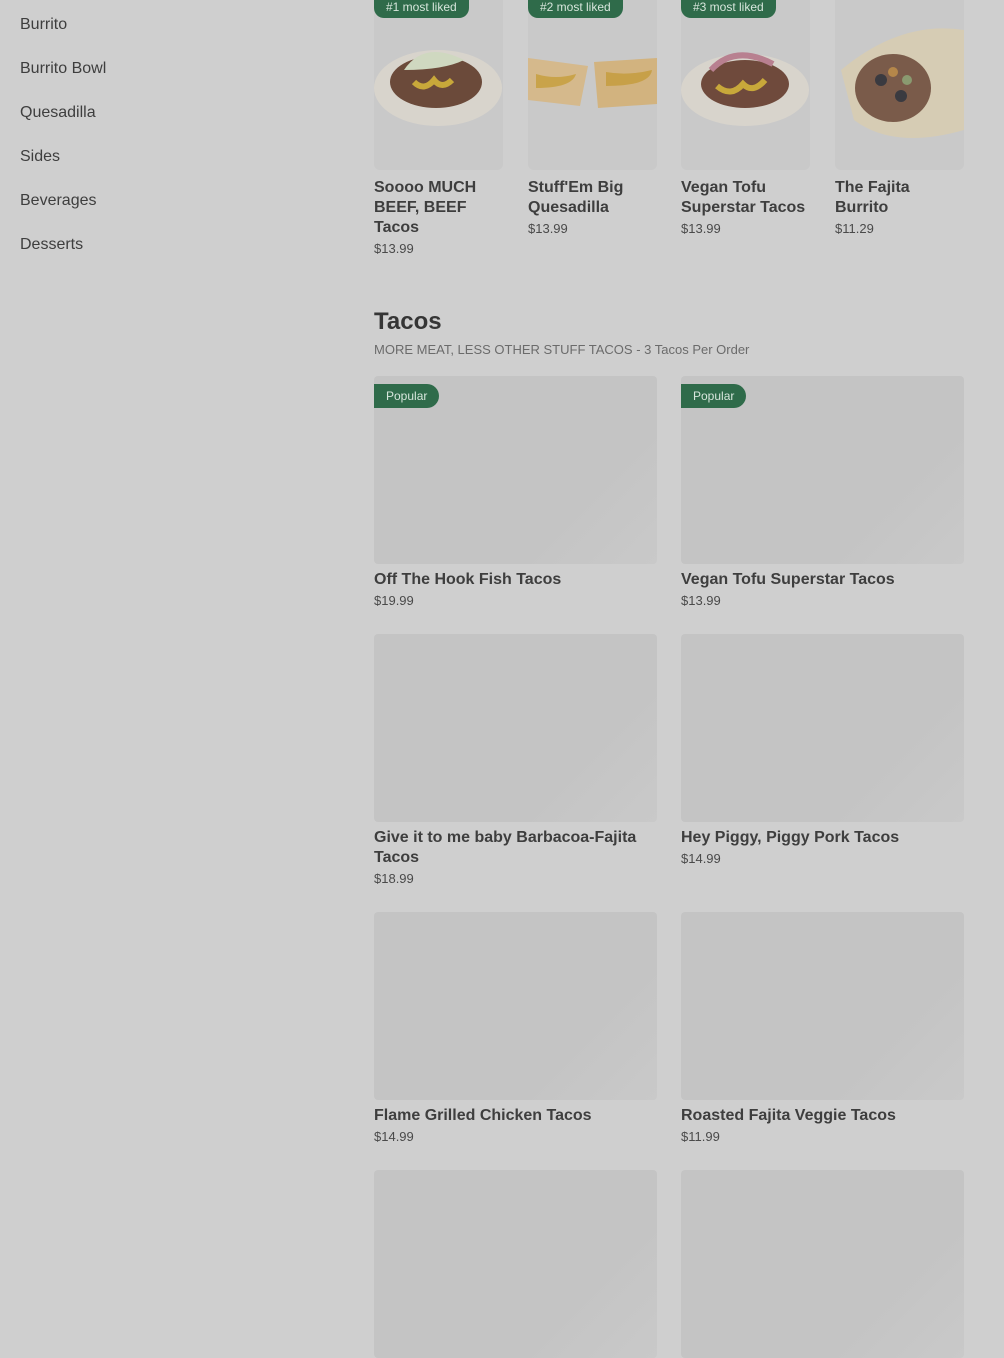 This screenshot has height=1358, width=1004. I want to click on menu-item-card: Roasted Fajita Veggie Tacos $11.99, so click(822, 1028).